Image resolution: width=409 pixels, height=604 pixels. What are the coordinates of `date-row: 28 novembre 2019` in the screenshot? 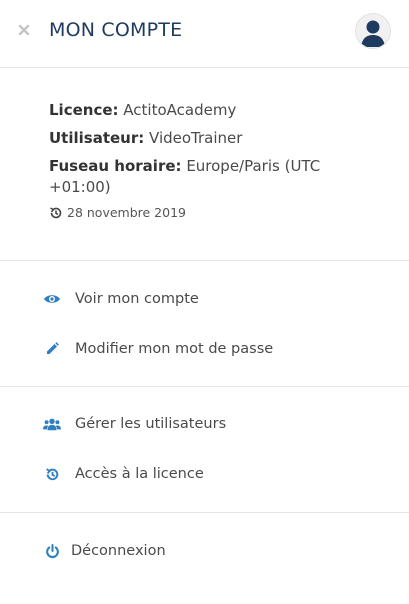 It's located at (214, 212).